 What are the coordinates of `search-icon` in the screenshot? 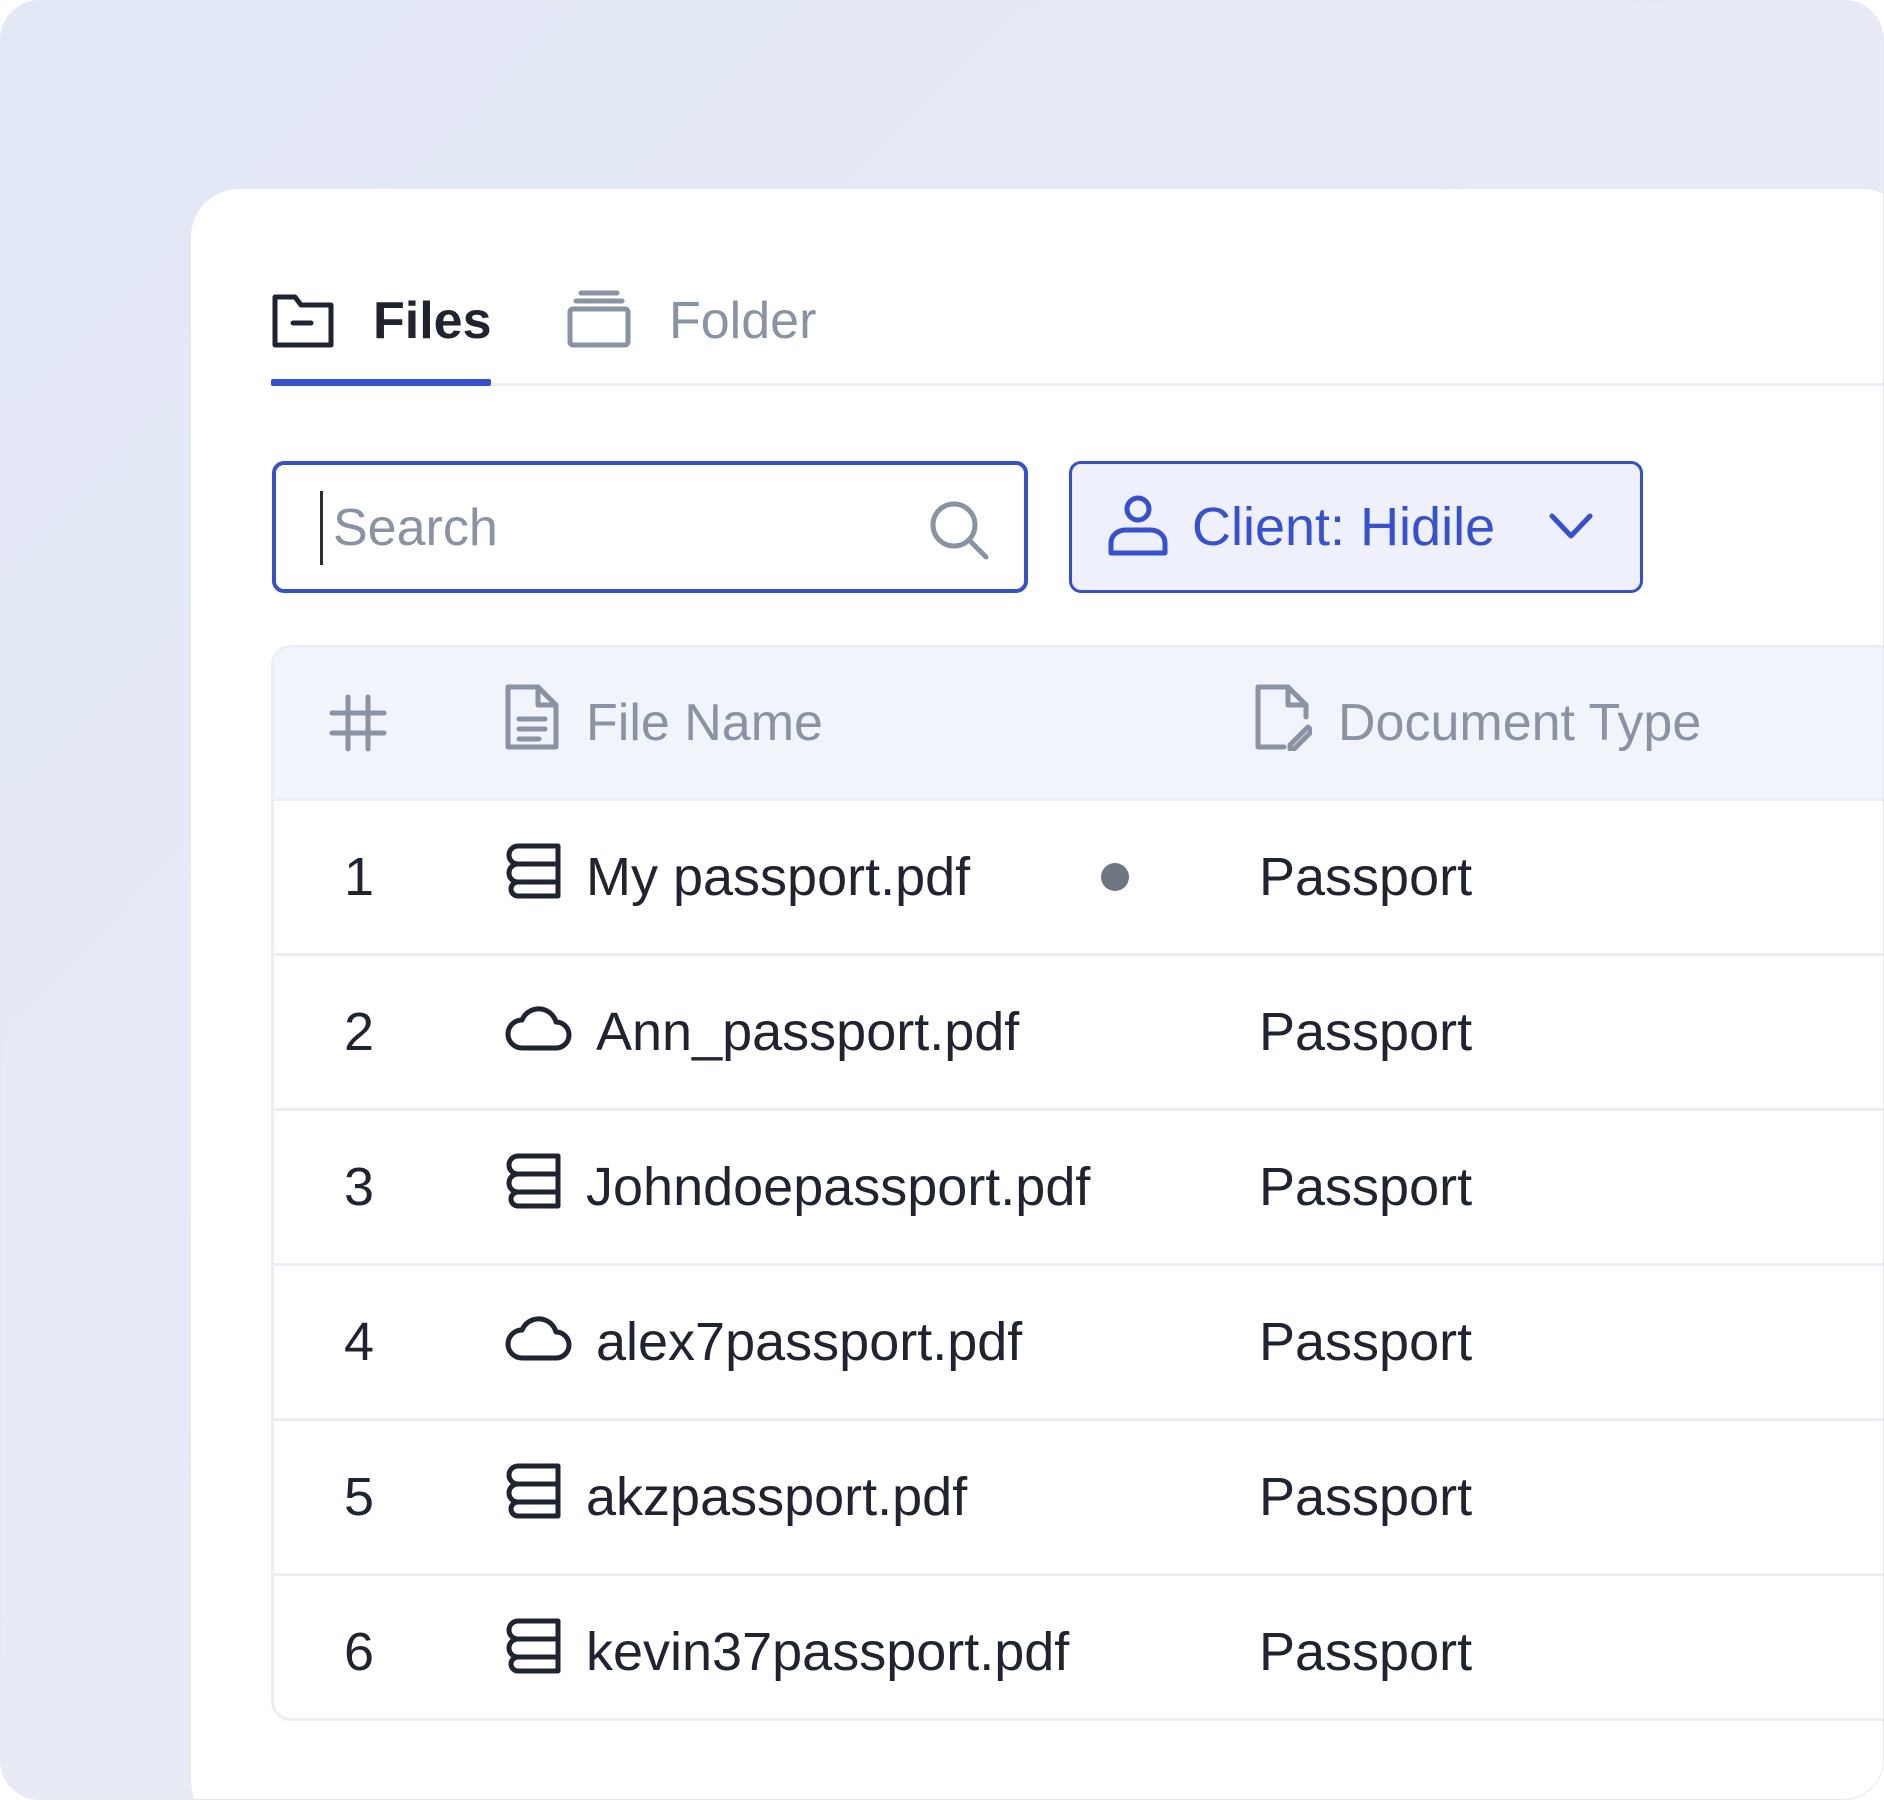 It's located at (959, 532).